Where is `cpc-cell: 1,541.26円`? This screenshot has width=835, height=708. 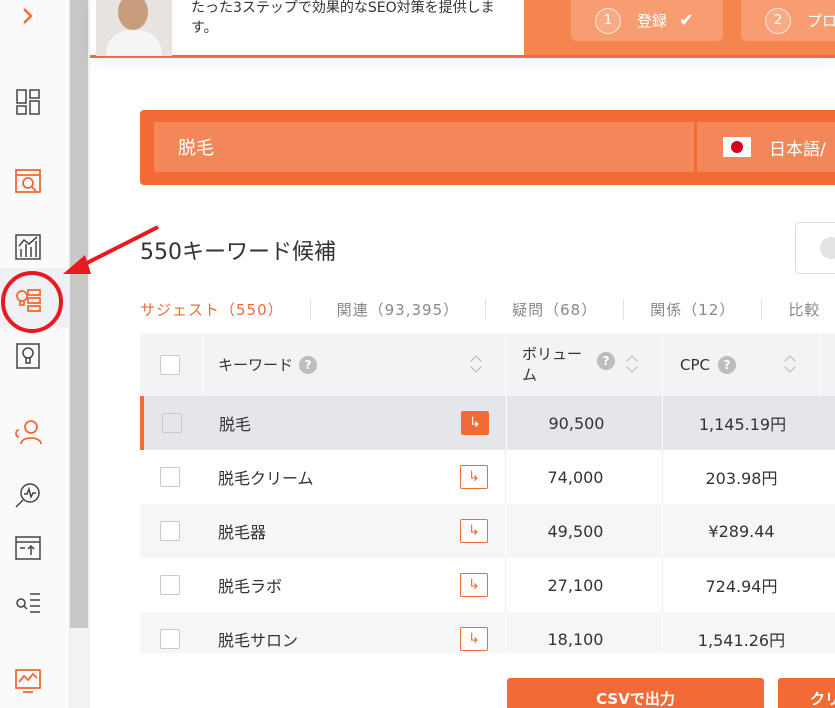
cpc-cell: 1,541.26円 is located at coordinates (741, 632).